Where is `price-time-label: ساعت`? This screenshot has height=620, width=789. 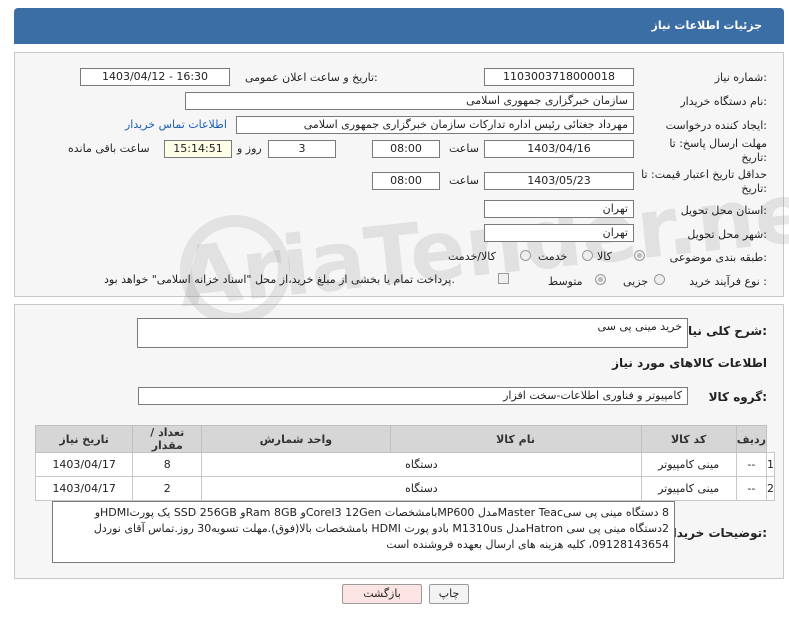 price-time-label: ساعت is located at coordinates (464, 180).